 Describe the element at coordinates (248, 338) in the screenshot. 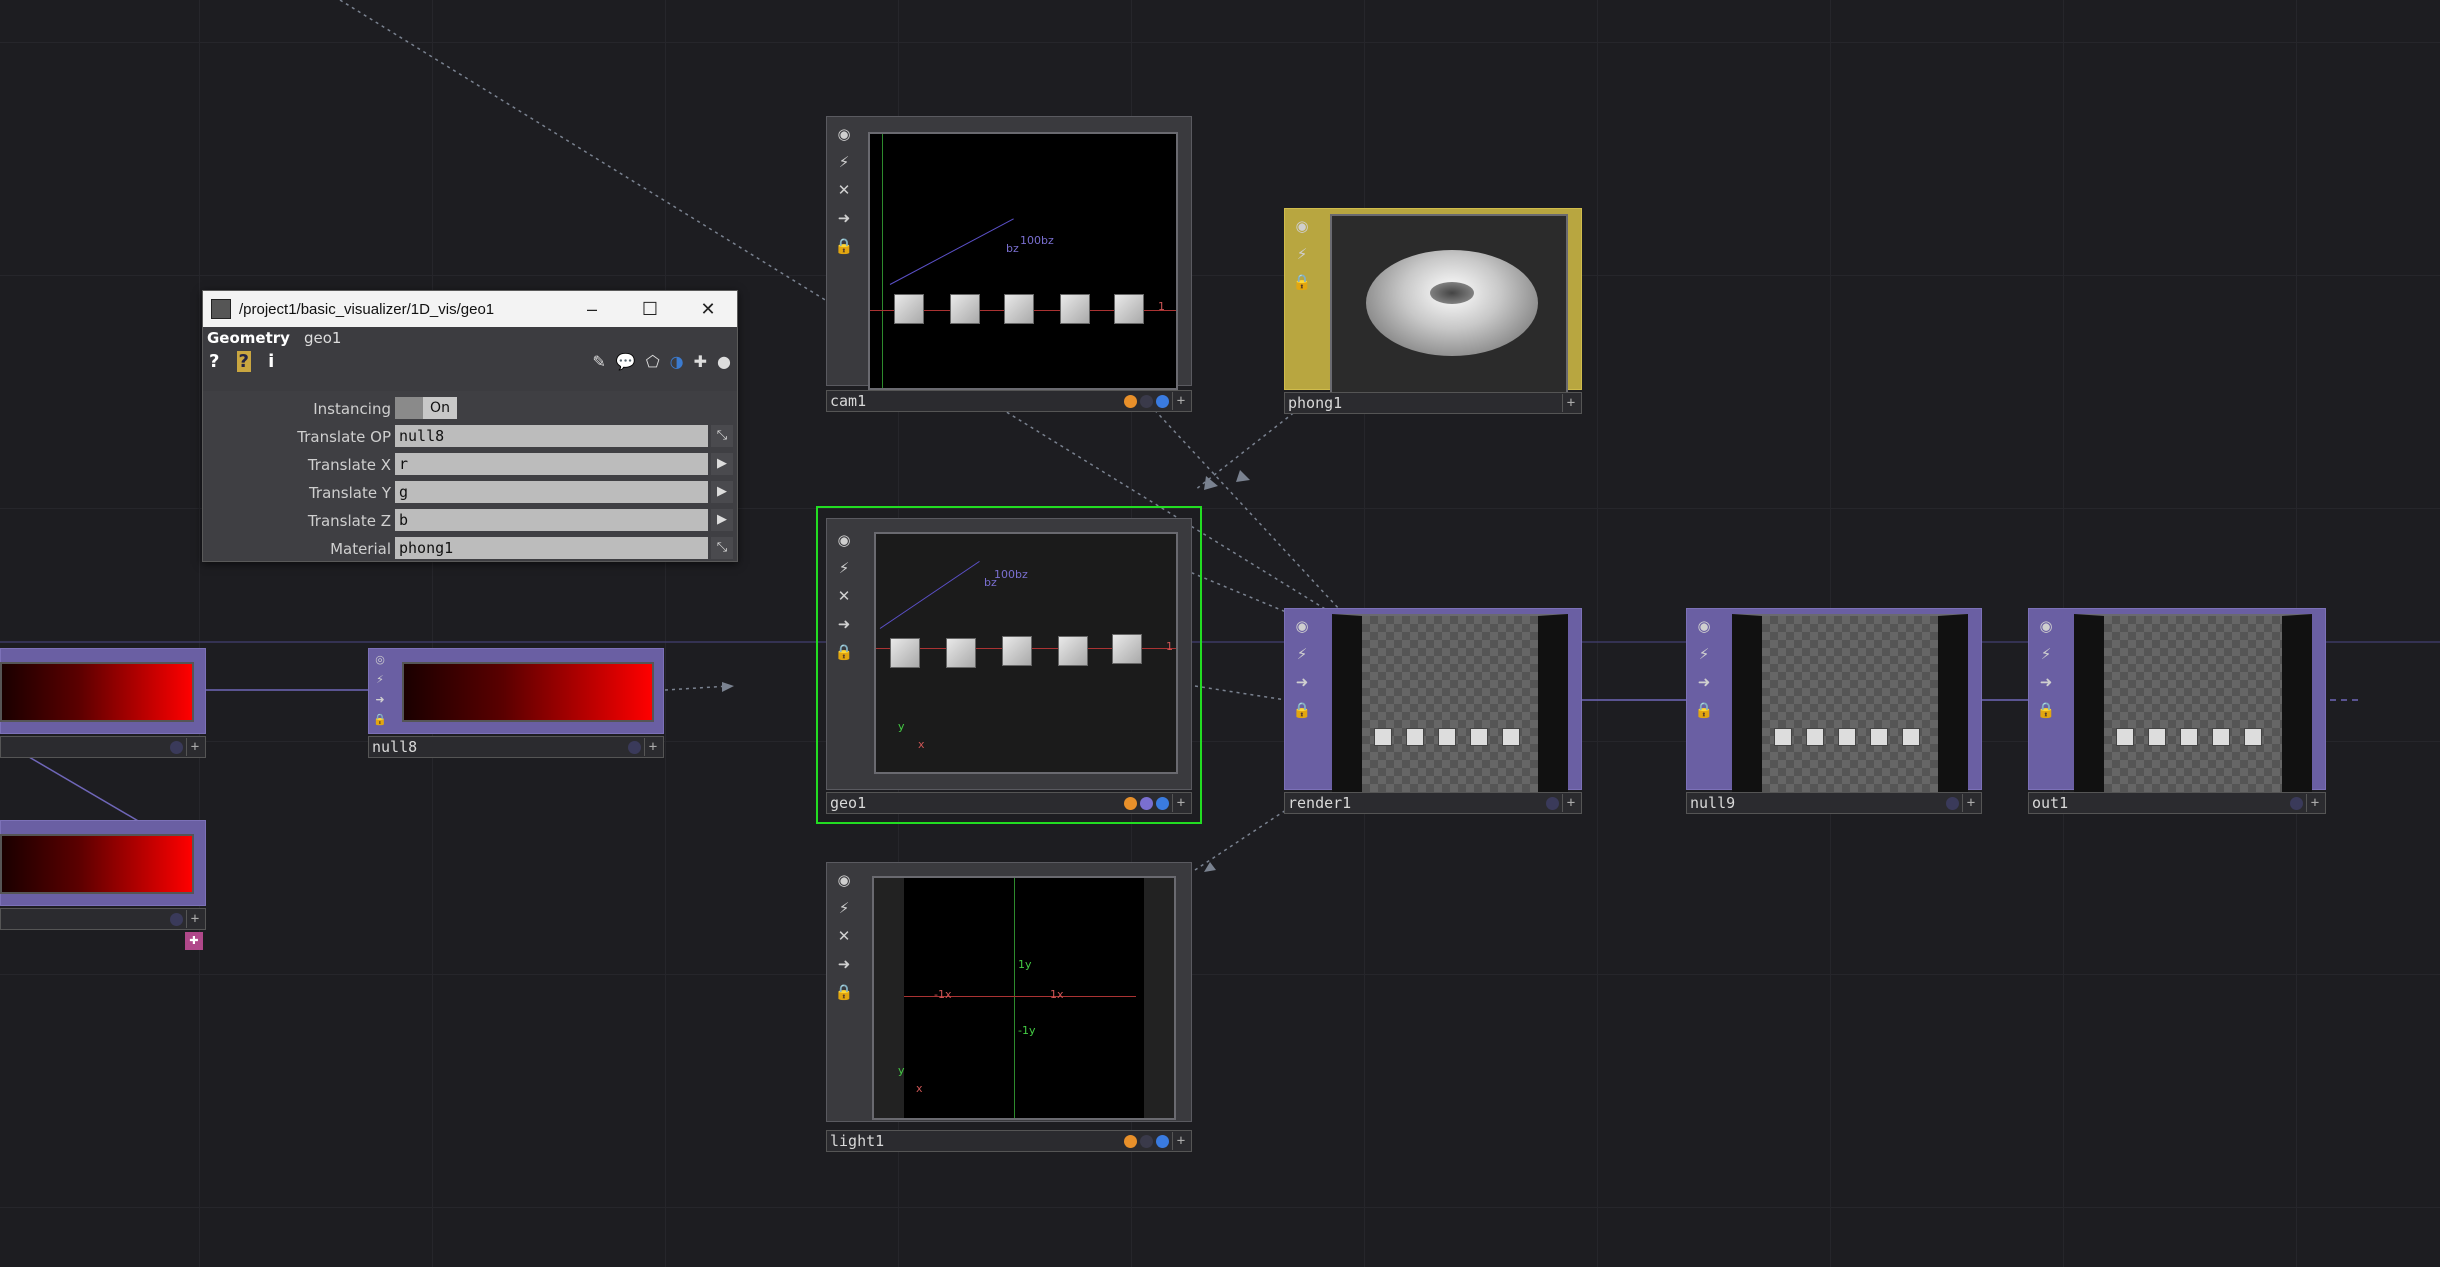

I see `op-type: Geometry` at that location.